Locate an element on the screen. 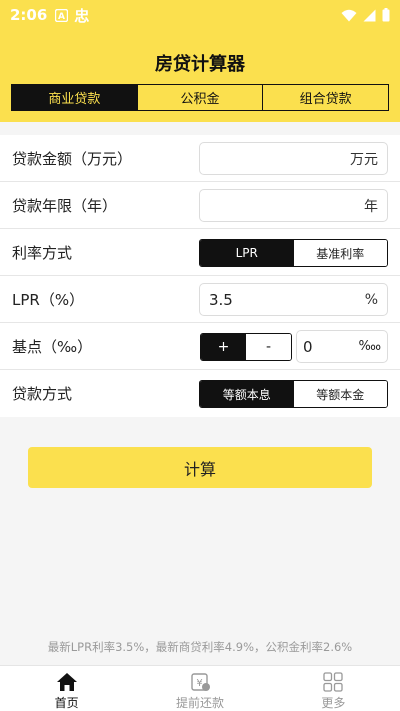 The width and height of the screenshot is (400, 711). lpr-input: 3.5 % is located at coordinates (293, 299).